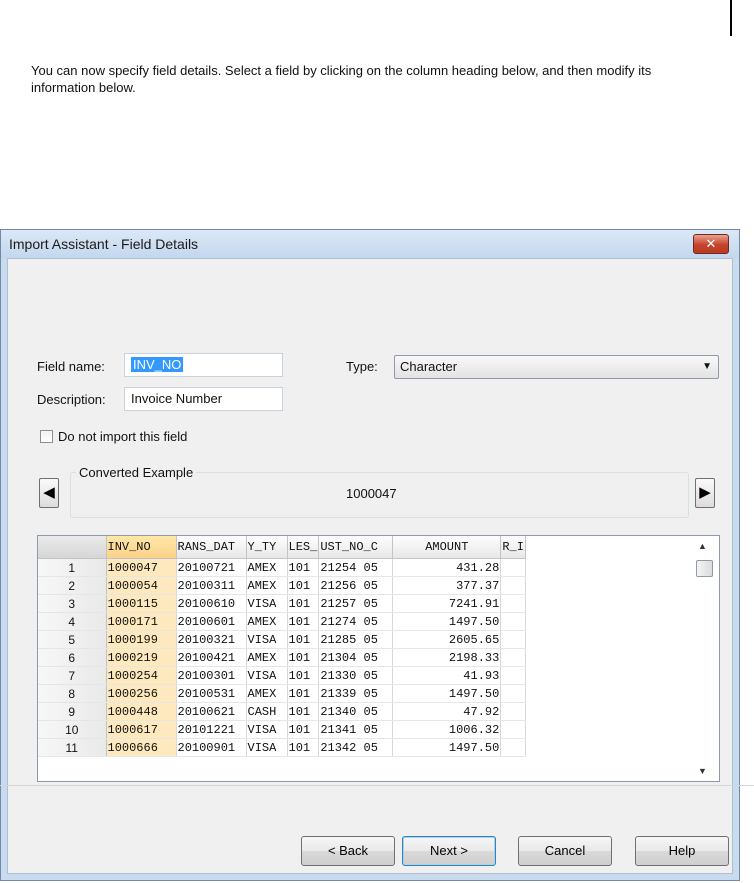 This screenshot has width=754, height=883. I want to click on type-select: Character ▼, so click(556, 367).